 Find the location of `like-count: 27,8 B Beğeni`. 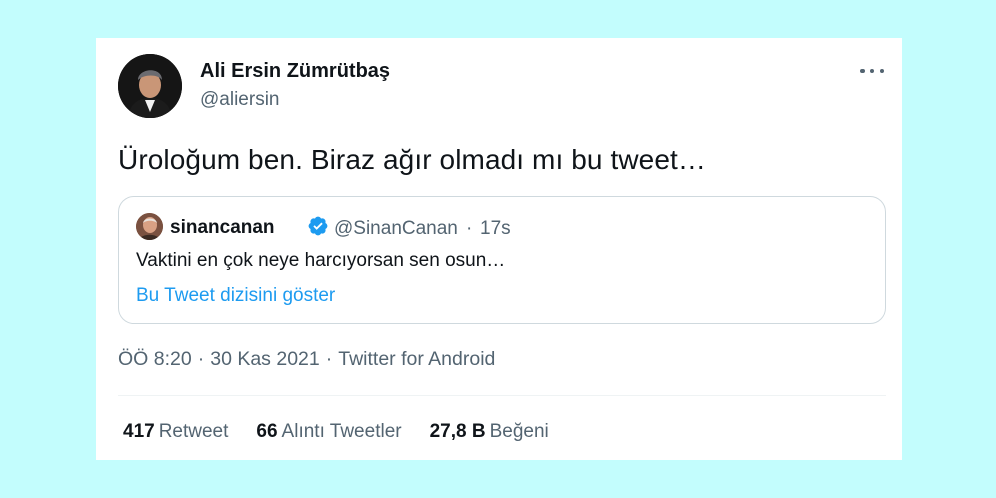

like-count: 27,8 B Beğeni is located at coordinates (489, 432).